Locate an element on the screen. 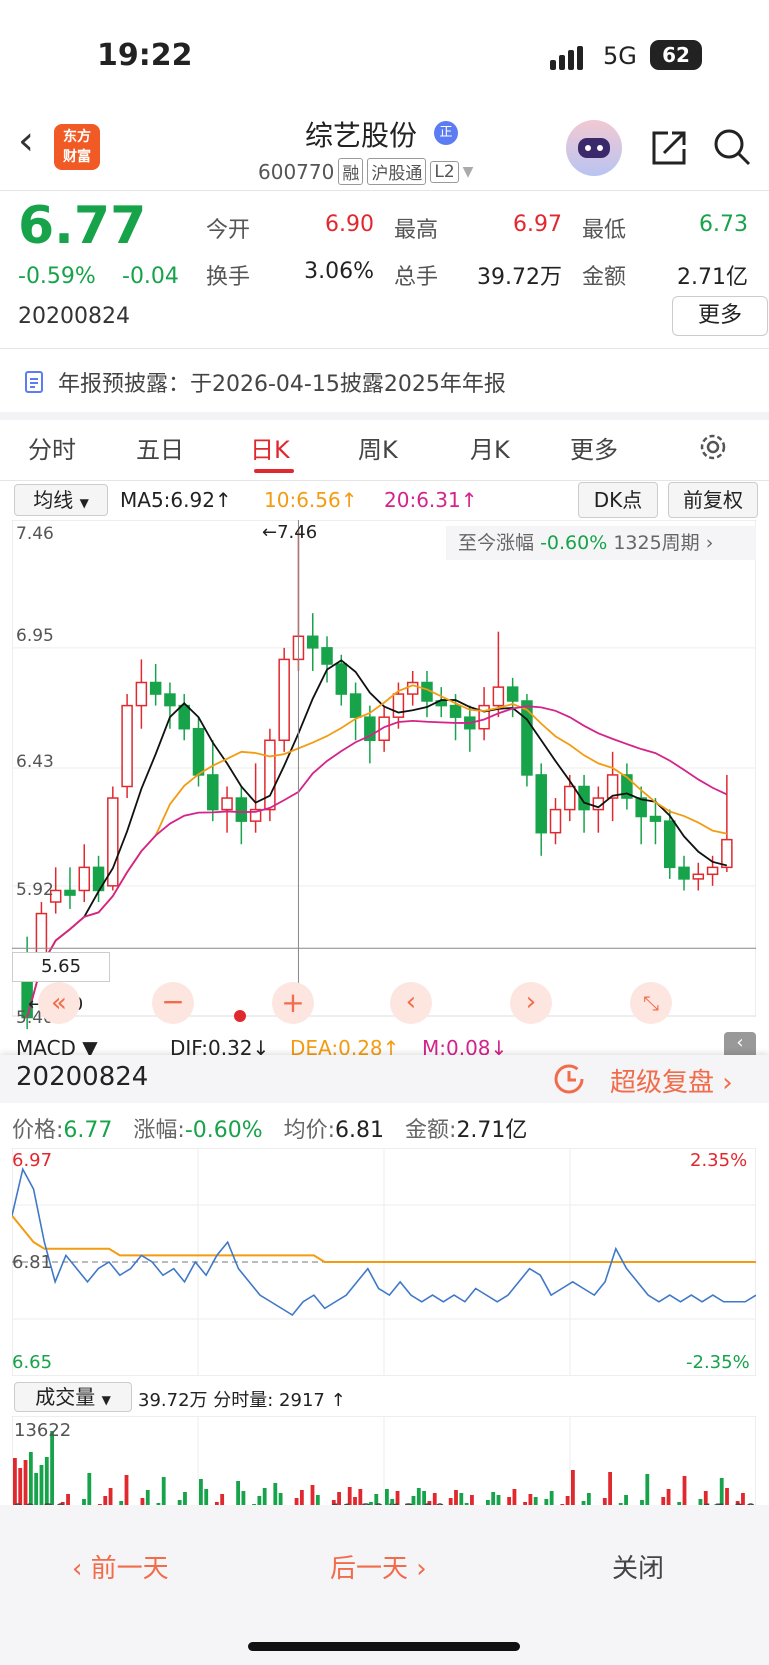 This screenshot has width=769, height=1665. volume-label: 总手 is located at coordinates (416, 277).